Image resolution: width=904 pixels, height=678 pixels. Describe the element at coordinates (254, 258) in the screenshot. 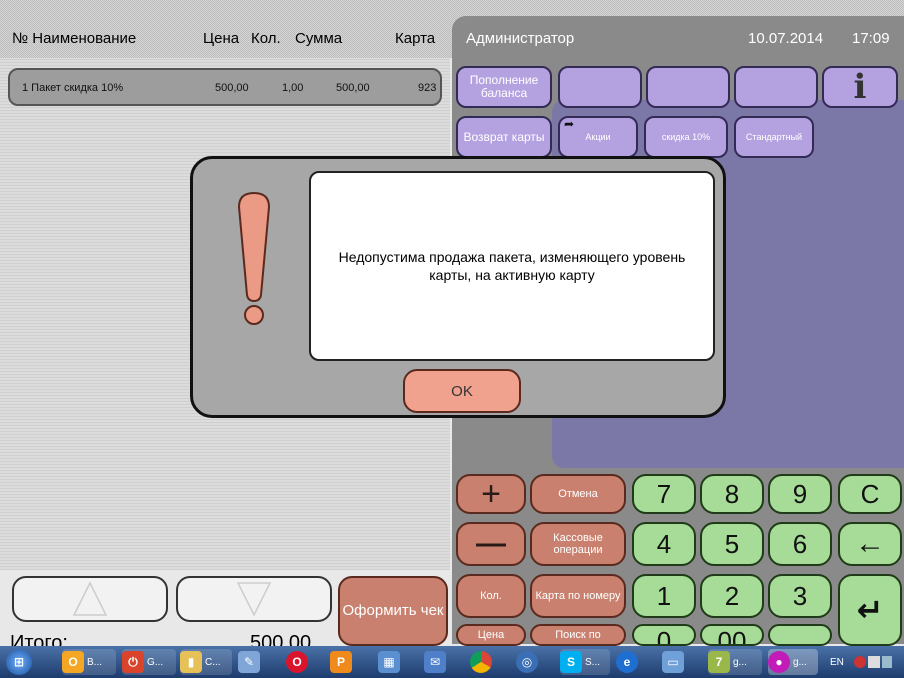

I see `exclamation-icon` at that location.